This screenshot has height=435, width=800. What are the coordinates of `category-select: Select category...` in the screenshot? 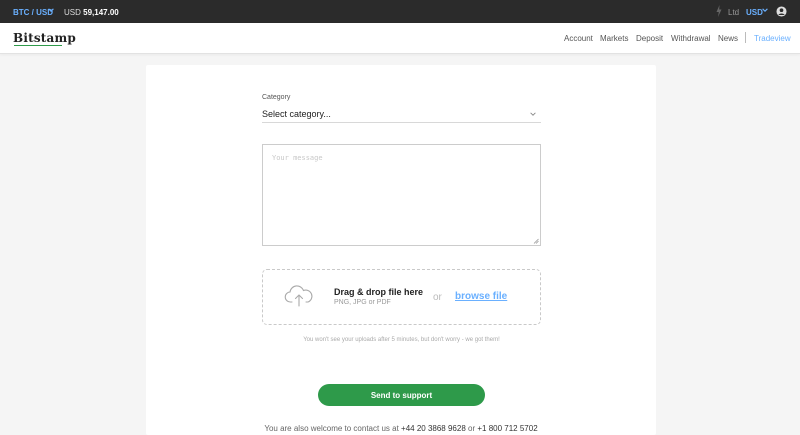 It's located at (401, 114).